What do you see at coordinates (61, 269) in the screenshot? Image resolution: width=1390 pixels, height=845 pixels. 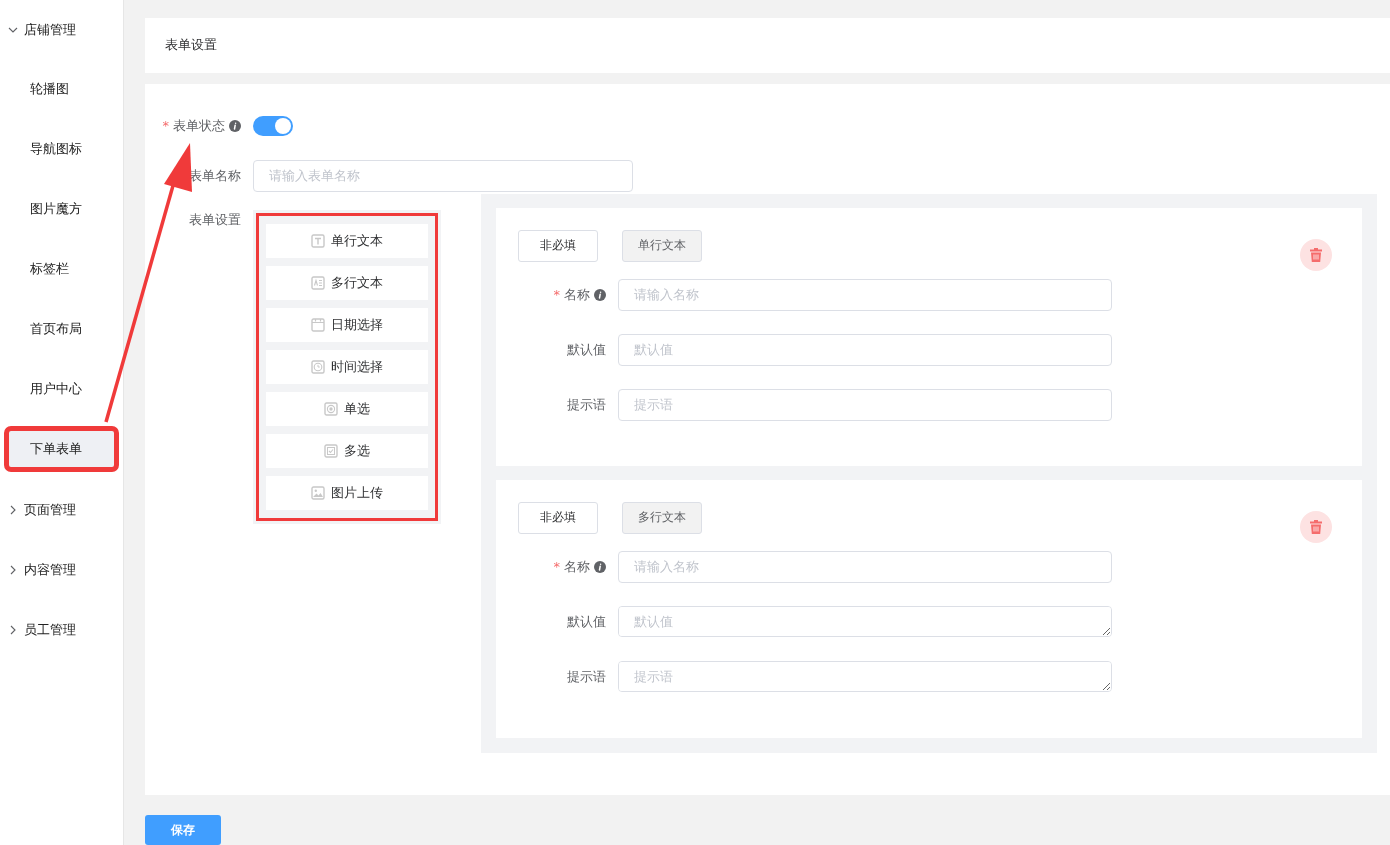 I see `sidebar-item: 标签栏` at bounding box center [61, 269].